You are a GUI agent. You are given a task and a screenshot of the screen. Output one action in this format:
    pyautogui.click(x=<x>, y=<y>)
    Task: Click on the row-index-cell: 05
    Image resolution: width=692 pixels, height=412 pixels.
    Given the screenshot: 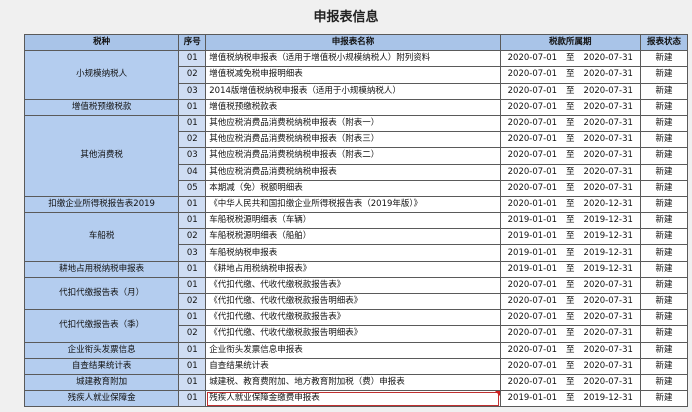 What is the action you would take?
    pyautogui.click(x=192, y=188)
    